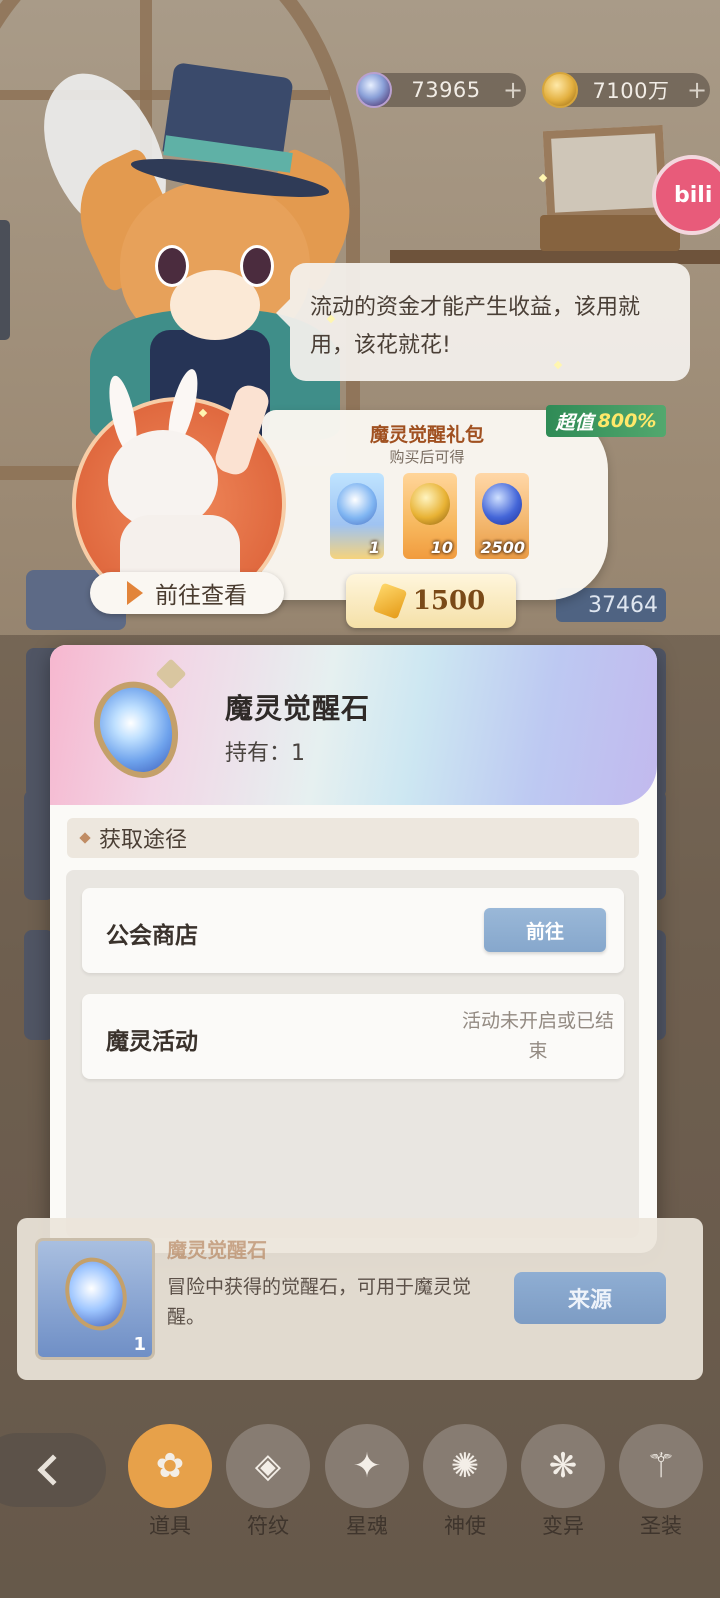 This screenshot has width=720, height=1598. I want to click on list-item: 公会商店 前往, so click(353, 930).